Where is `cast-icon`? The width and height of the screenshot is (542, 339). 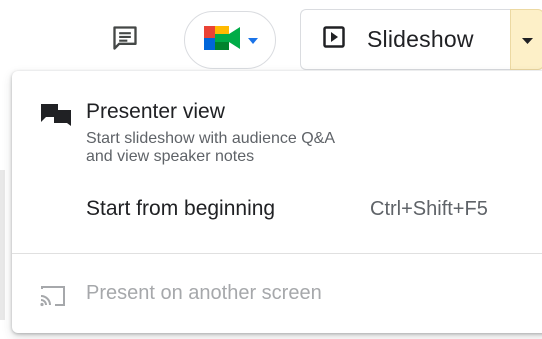
cast-icon is located at coordinates (53, 298).